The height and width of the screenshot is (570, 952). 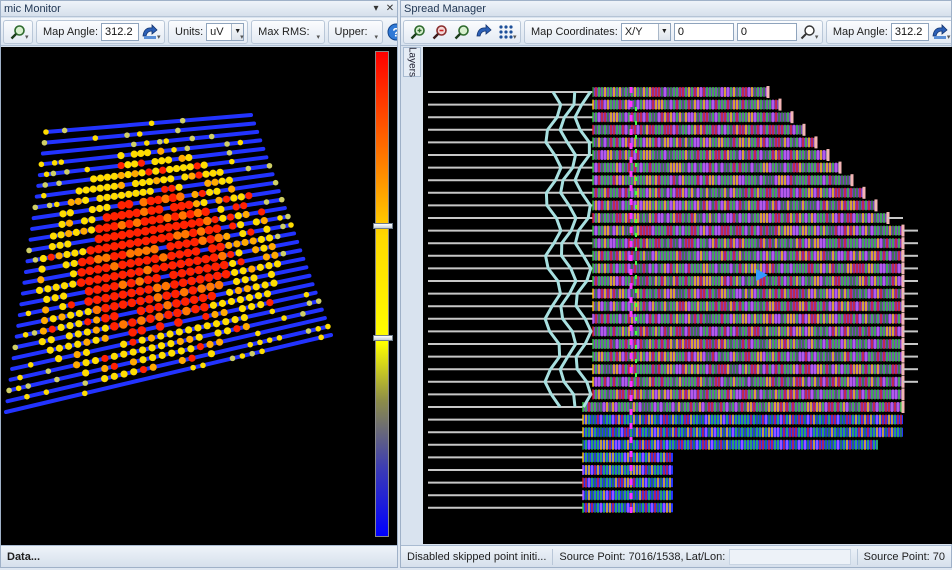 What do you see at coordinates (382, 294) in the screenshot?
I see `color-scale-bar` at bounding box center [382, 294].